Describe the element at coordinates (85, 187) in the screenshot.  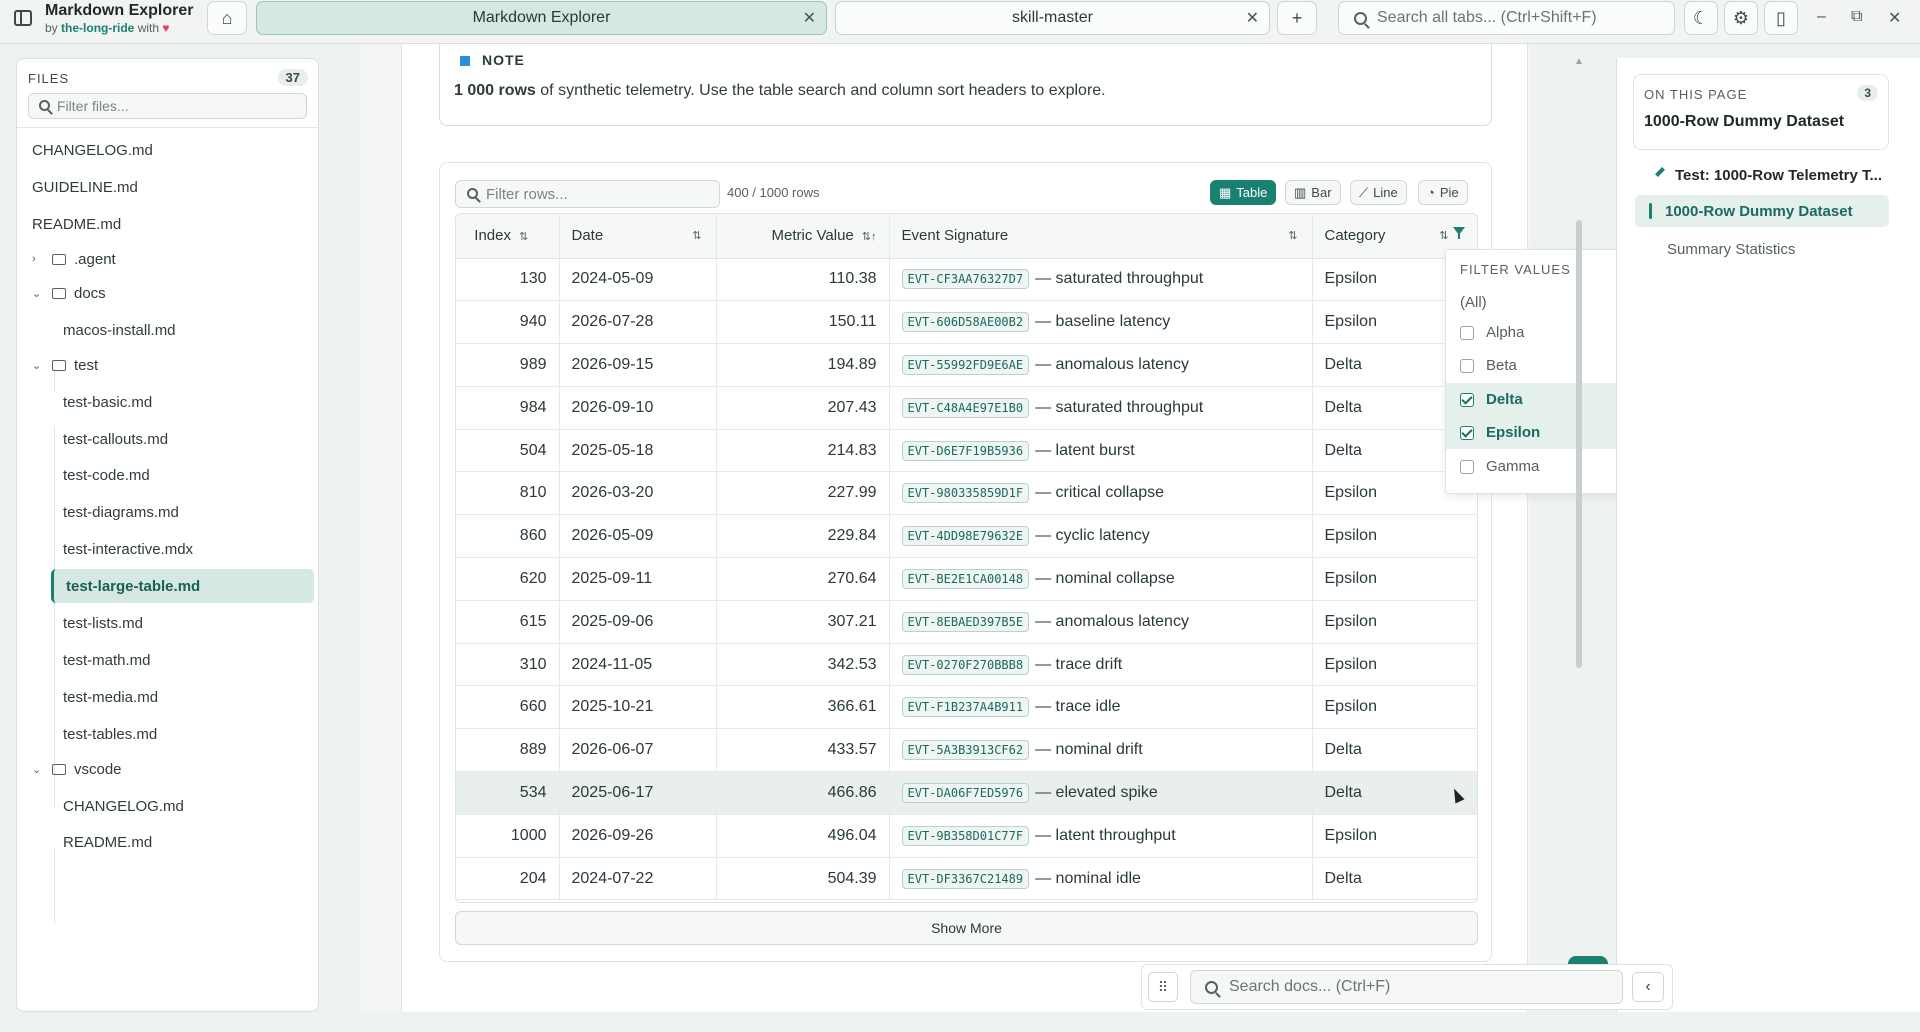
I see `file-item: GUIDELINE.md` at that location.